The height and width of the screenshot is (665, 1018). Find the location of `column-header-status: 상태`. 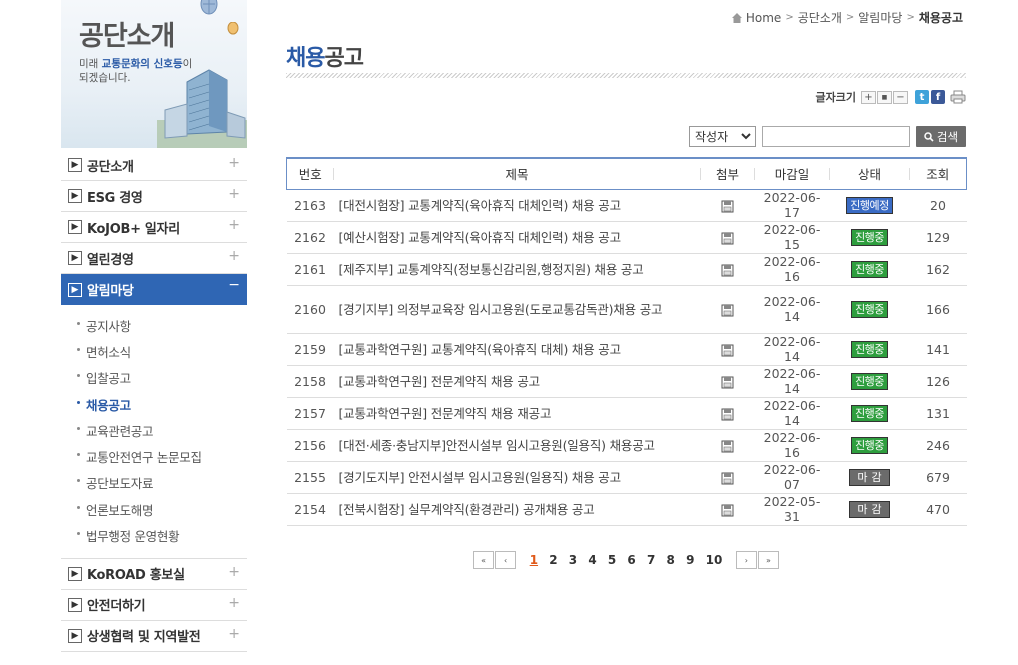

column-header-status: 상태 is located at coordinates (869, 173).